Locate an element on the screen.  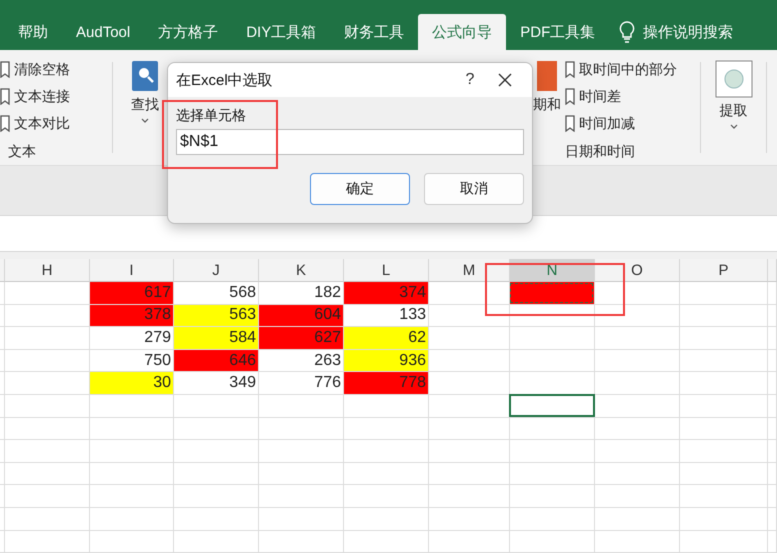
ribbon-tab: PDF工具集 is located at coordinates (558, 32).